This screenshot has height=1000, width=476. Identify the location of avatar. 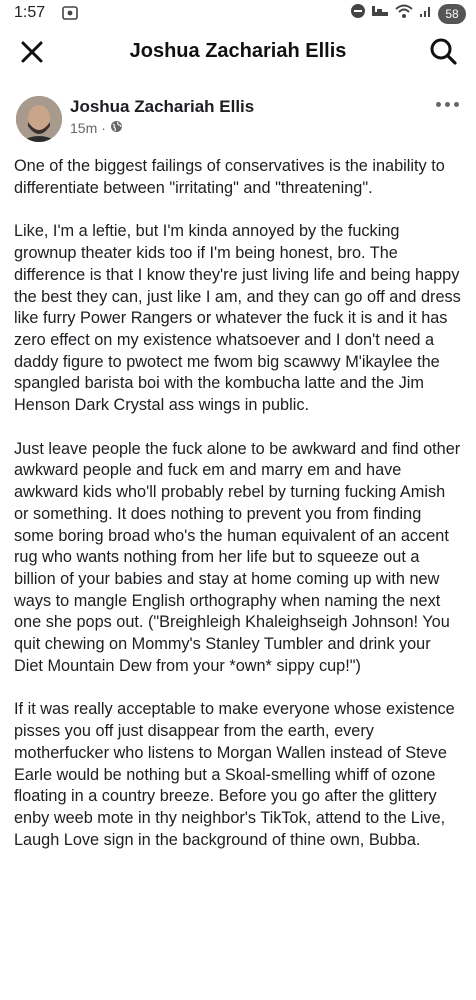
(39, 119).